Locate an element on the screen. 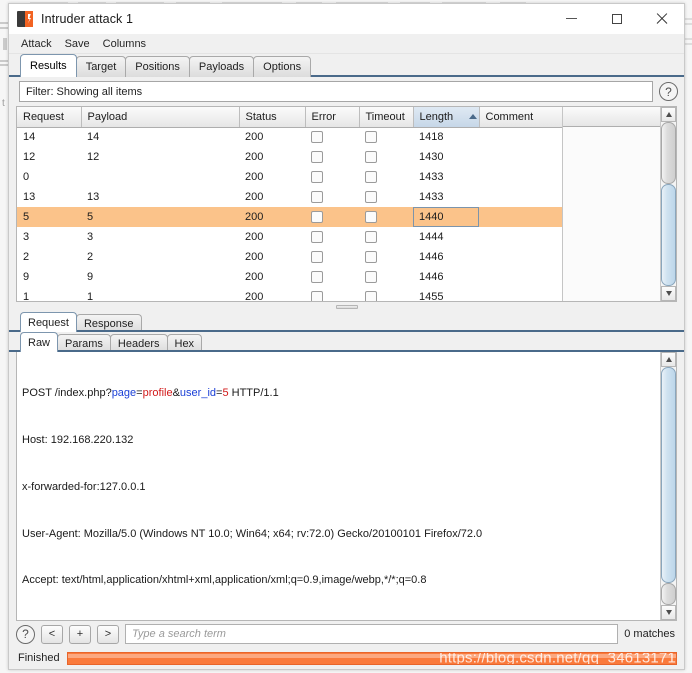  menu-columns: Columns is located at coordinates (124, 44).